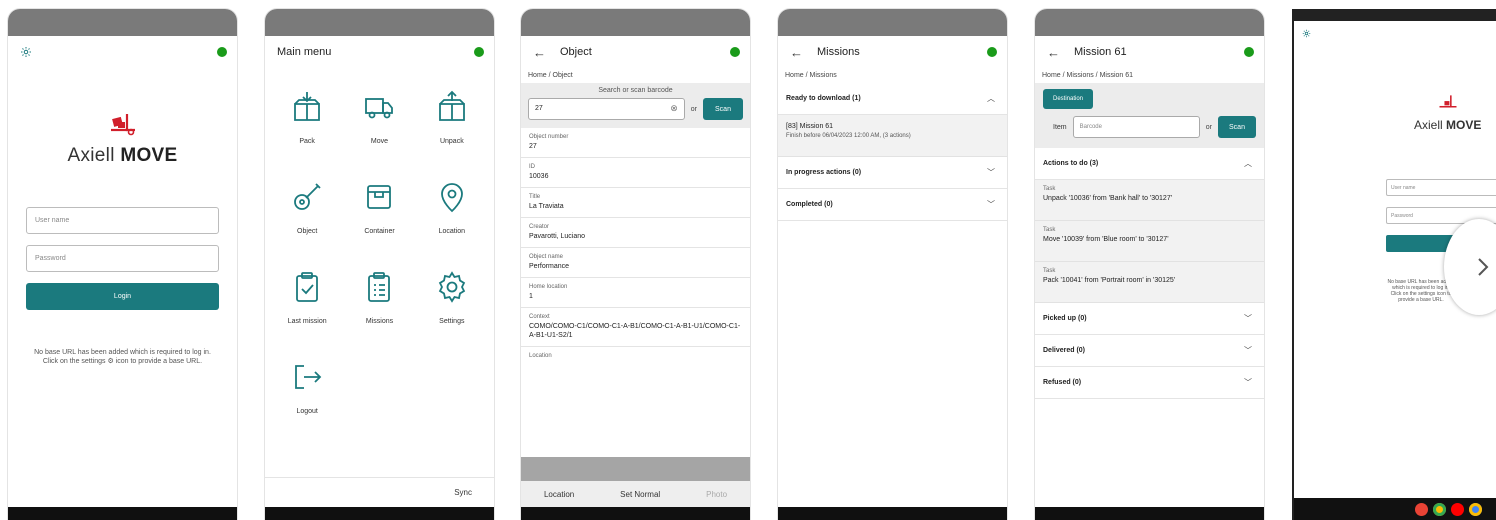 This screenshot has height=520, width=1496. What do you see at coordinates (824, 172) in the screenshot?
I see `accordion-label: In progress actions (0)` at bounding box center [824, 172].